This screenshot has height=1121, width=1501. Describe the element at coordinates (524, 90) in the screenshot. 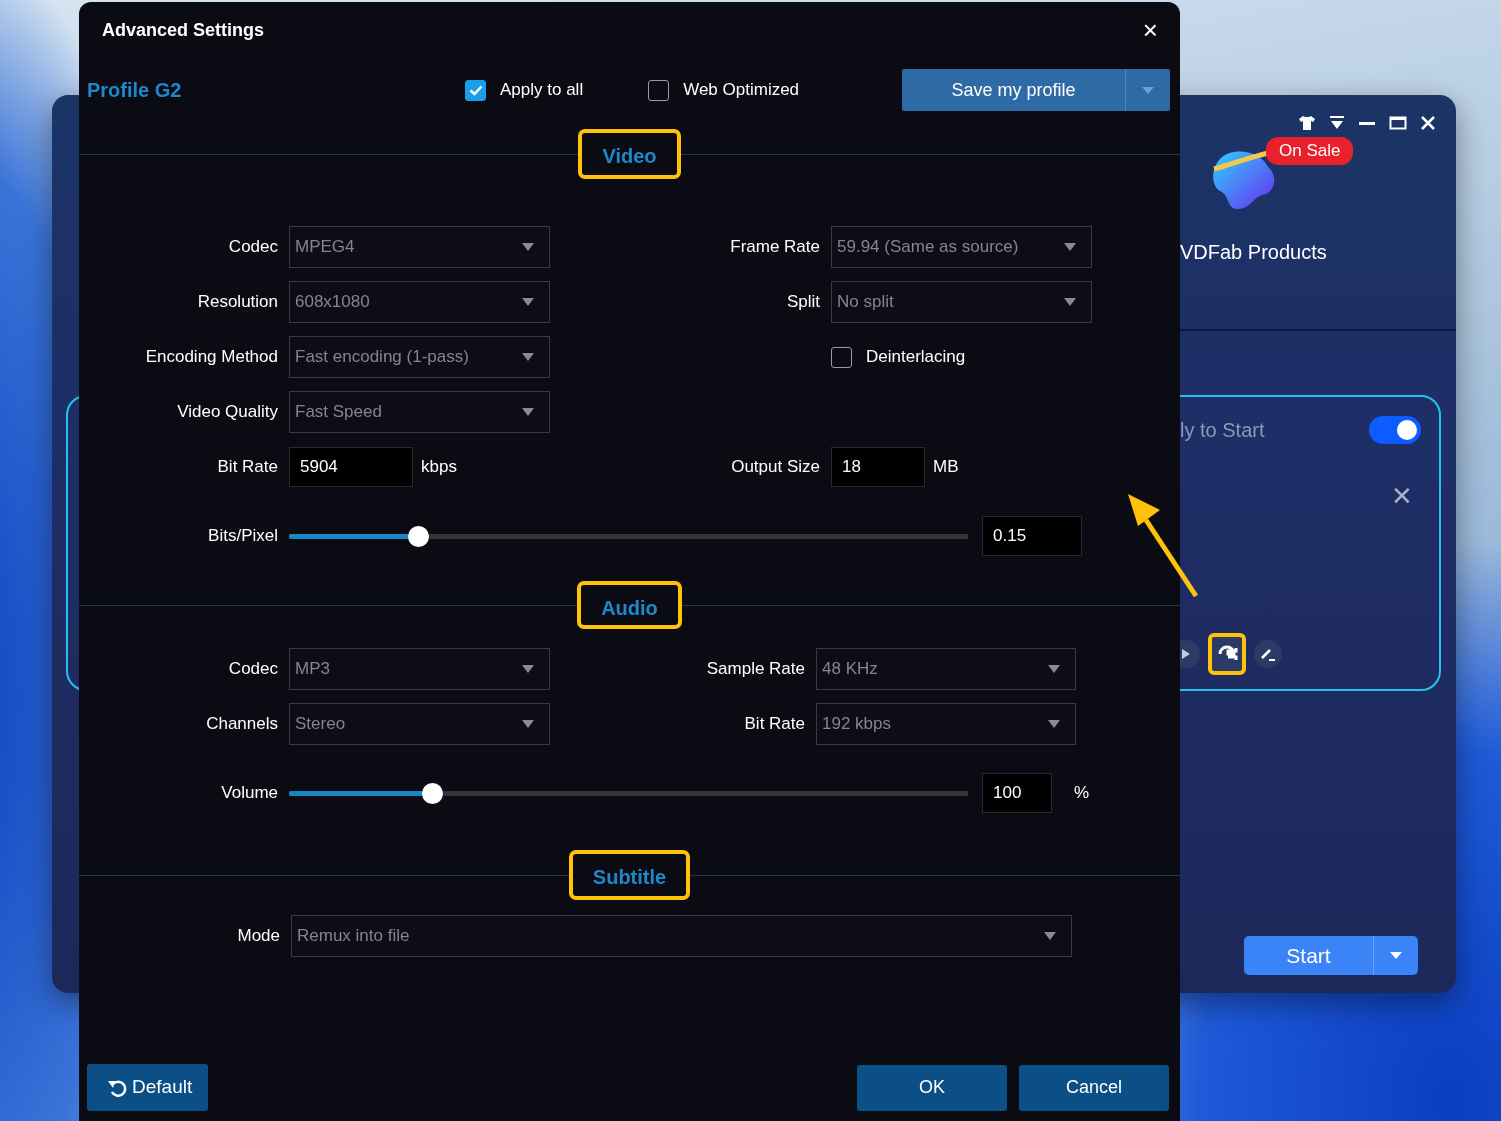

I see `checkbox: Apply to all` at that location.